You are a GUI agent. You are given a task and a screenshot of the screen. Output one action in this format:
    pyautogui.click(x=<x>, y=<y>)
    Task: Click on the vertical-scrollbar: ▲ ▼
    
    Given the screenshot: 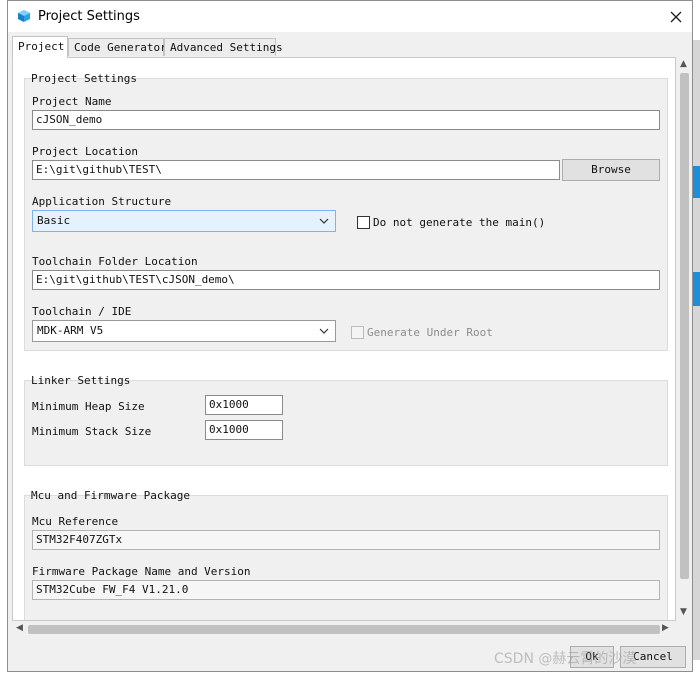 What is the action you would take?
    pyautogui.click(x=684, y=339)
    